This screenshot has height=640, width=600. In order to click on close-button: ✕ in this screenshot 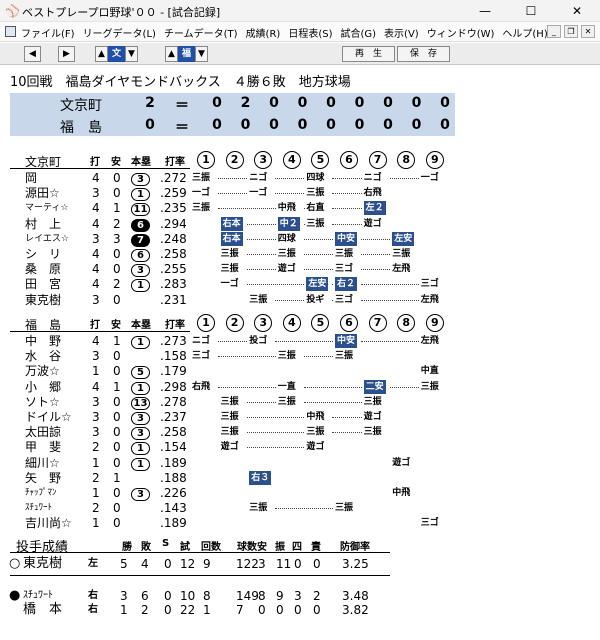, I will do `click(577, 11)`.